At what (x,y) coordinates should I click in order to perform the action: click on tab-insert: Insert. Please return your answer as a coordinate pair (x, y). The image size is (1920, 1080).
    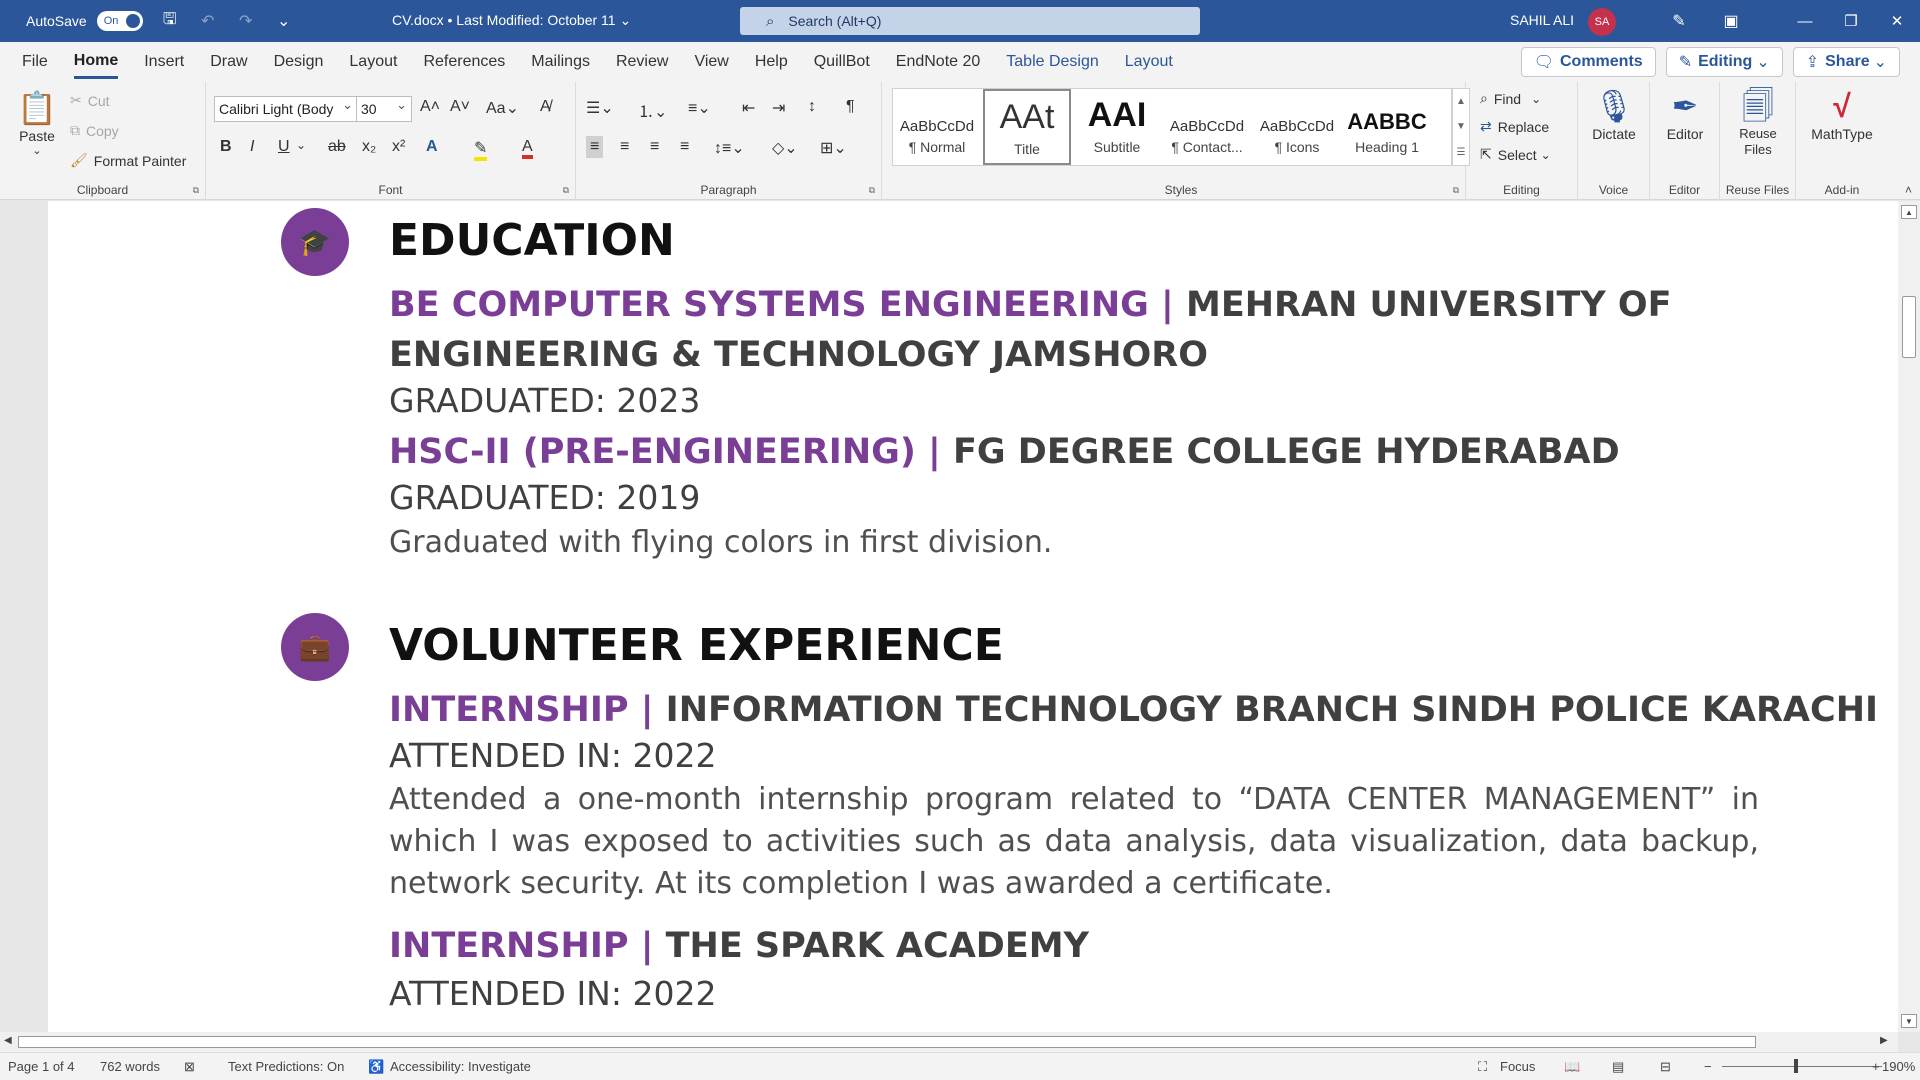
    Looking at the image, I should click on (164, 62).